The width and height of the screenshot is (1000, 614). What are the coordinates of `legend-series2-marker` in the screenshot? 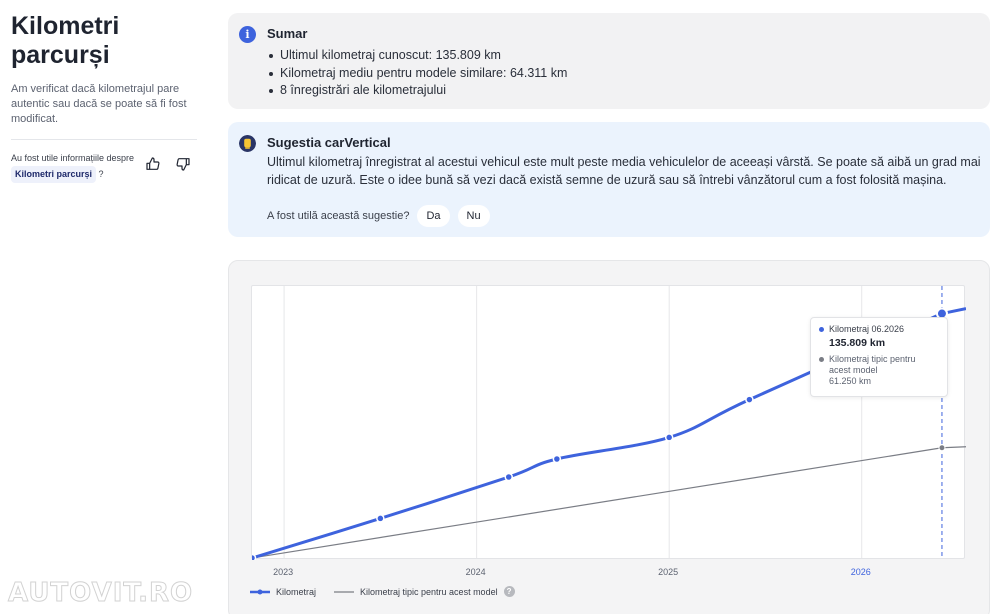 It's located at (344, 591).